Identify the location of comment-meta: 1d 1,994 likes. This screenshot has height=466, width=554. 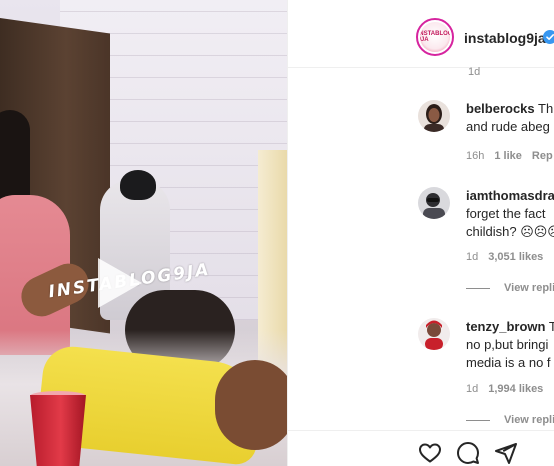
(504, 389).